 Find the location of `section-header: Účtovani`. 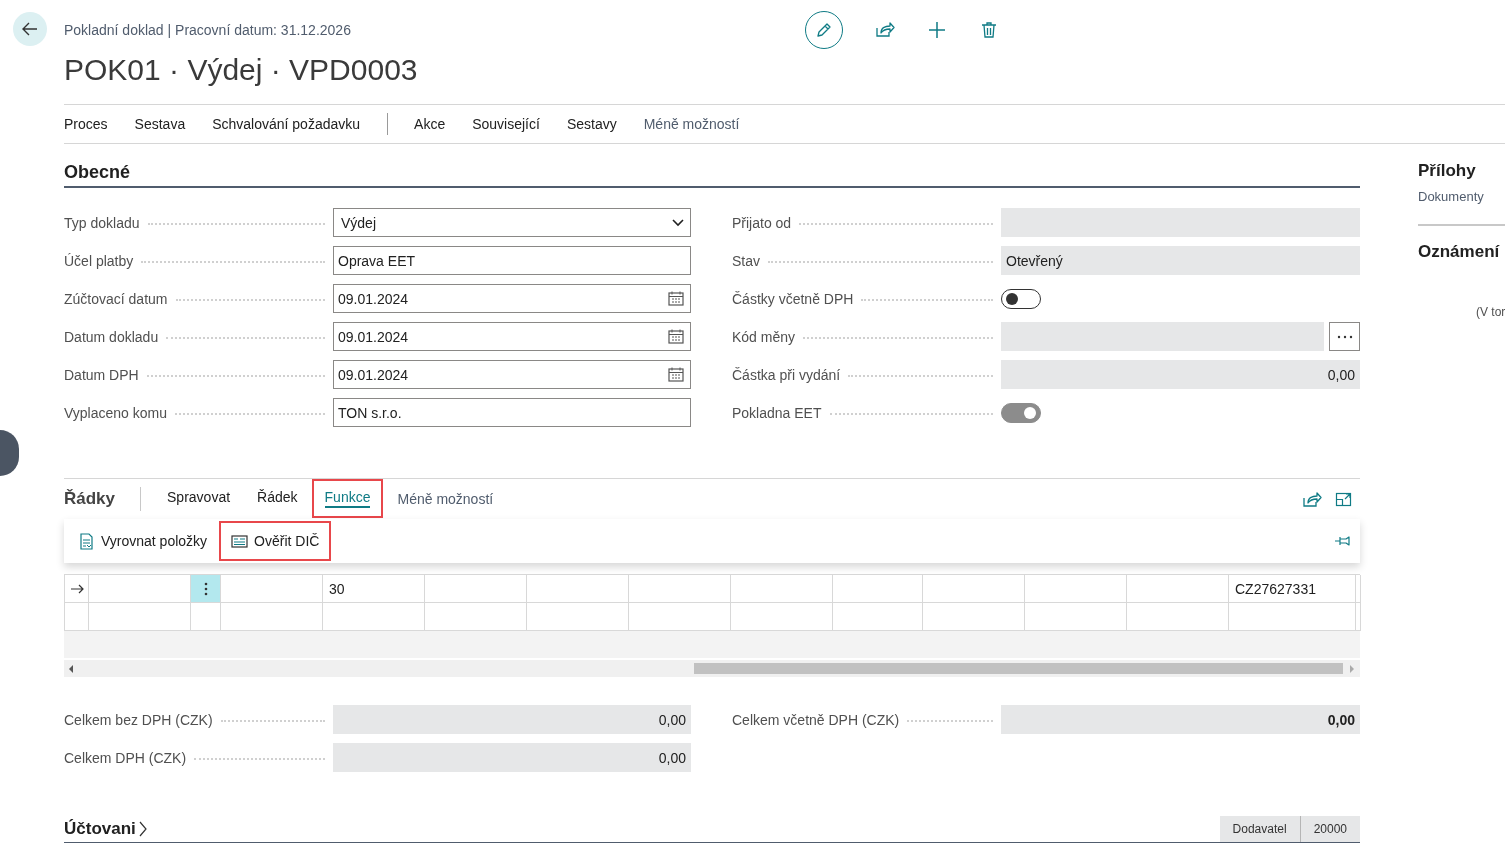

section-header: Účtovani is located at coordinates (106, 830).